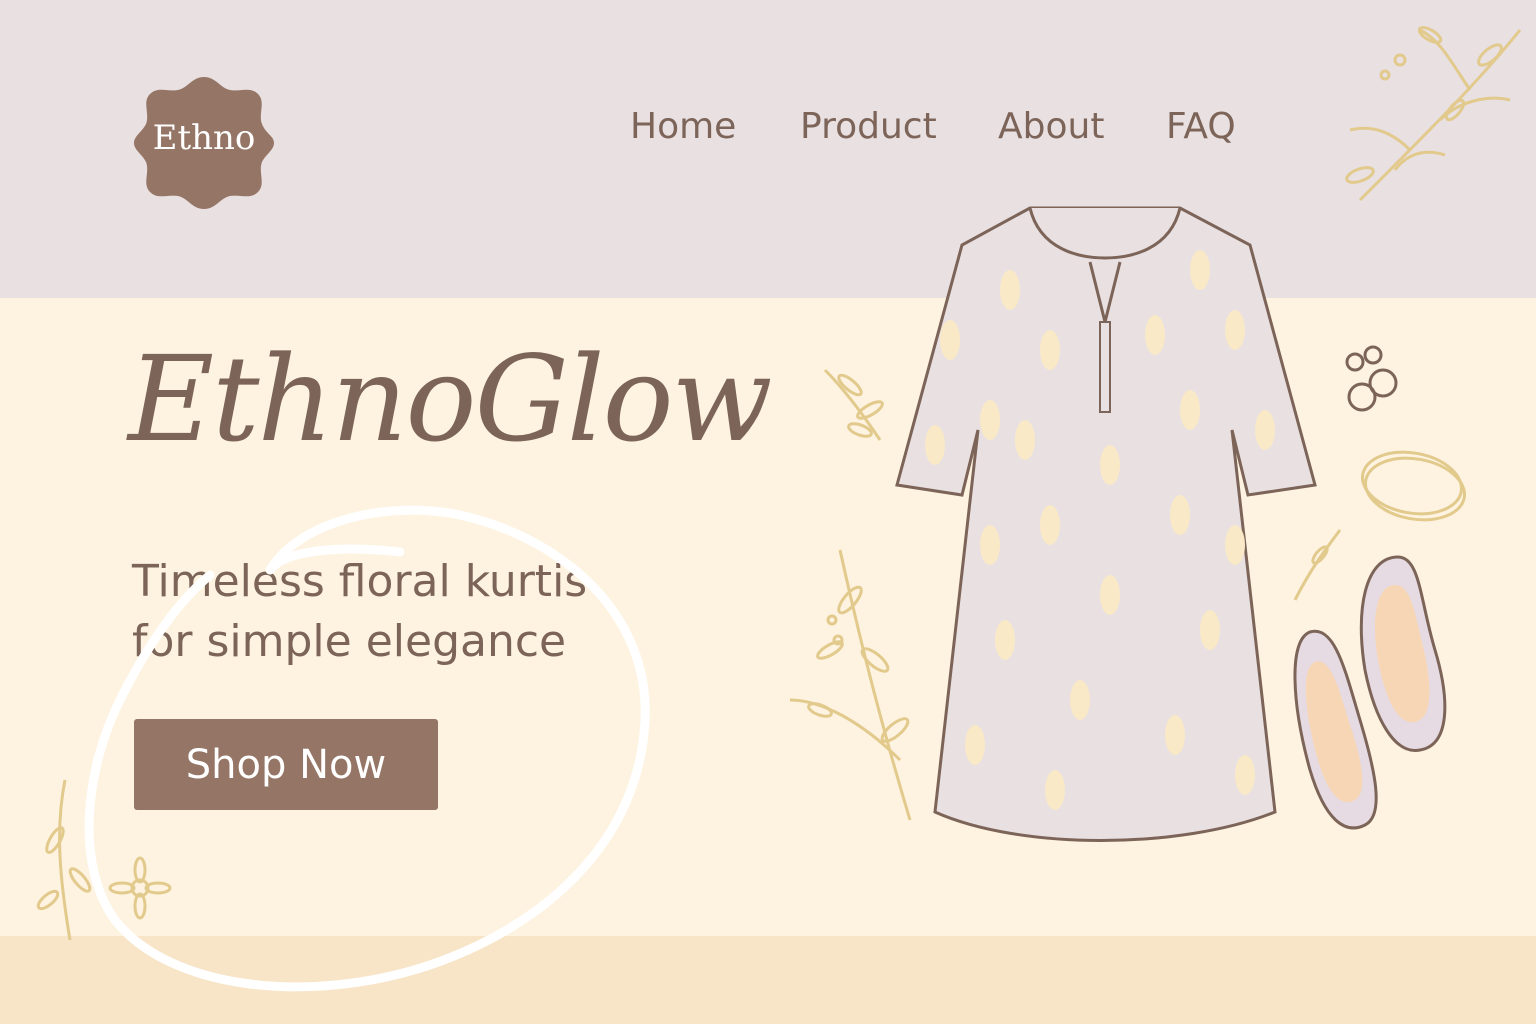 This screenshot has width=1536, height=1024. I want to click on nav-home-link: Home, so click(683, 126).